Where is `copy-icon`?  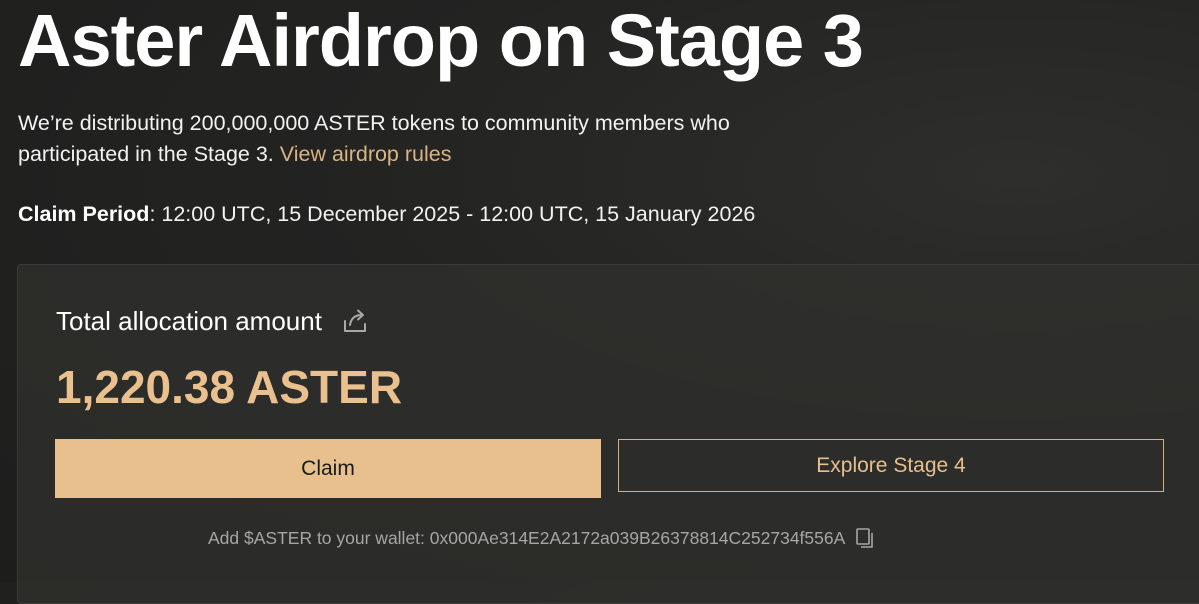
copy-icon is located at coordinates (865, 538).